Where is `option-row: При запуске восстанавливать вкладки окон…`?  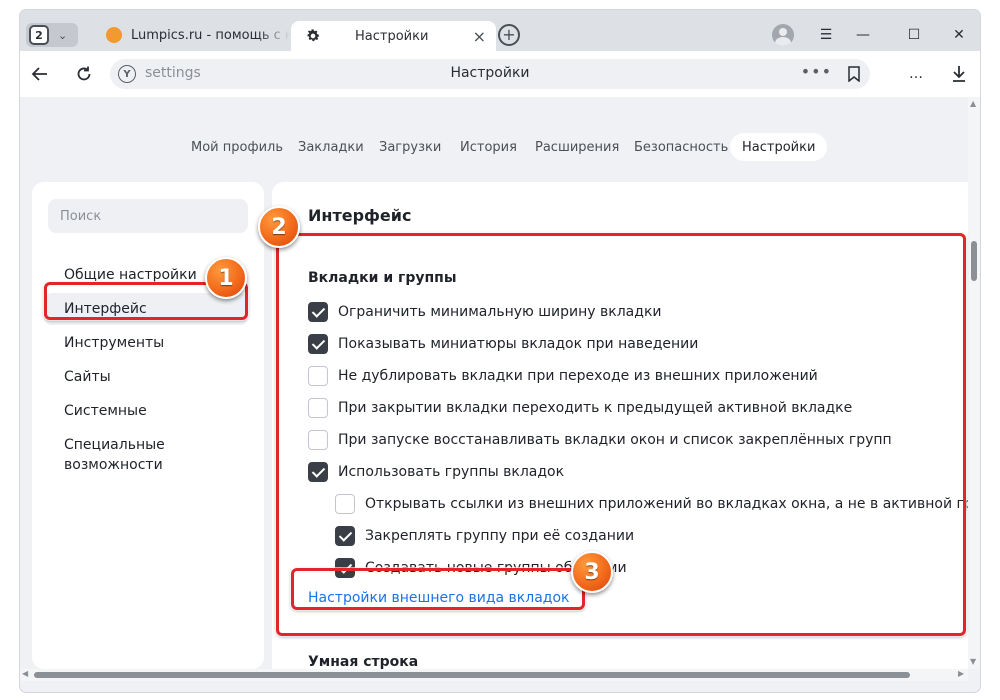
option-row: При запуске восстанавливать вкладки окон… is located at coordinates (600, 440).